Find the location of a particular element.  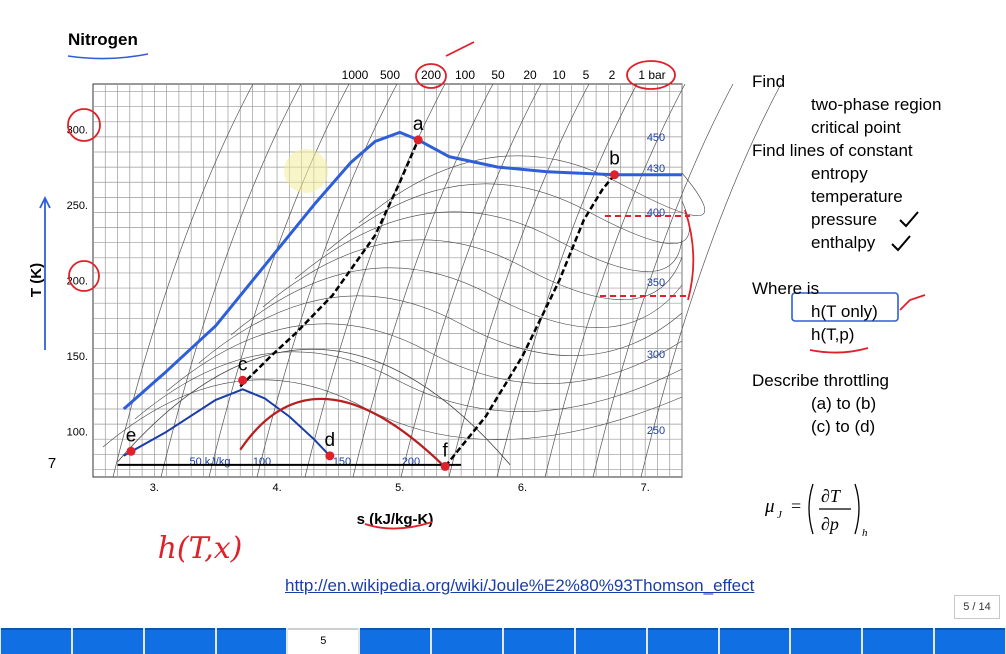

state-point-label: e is located at coordinates (131, 435).